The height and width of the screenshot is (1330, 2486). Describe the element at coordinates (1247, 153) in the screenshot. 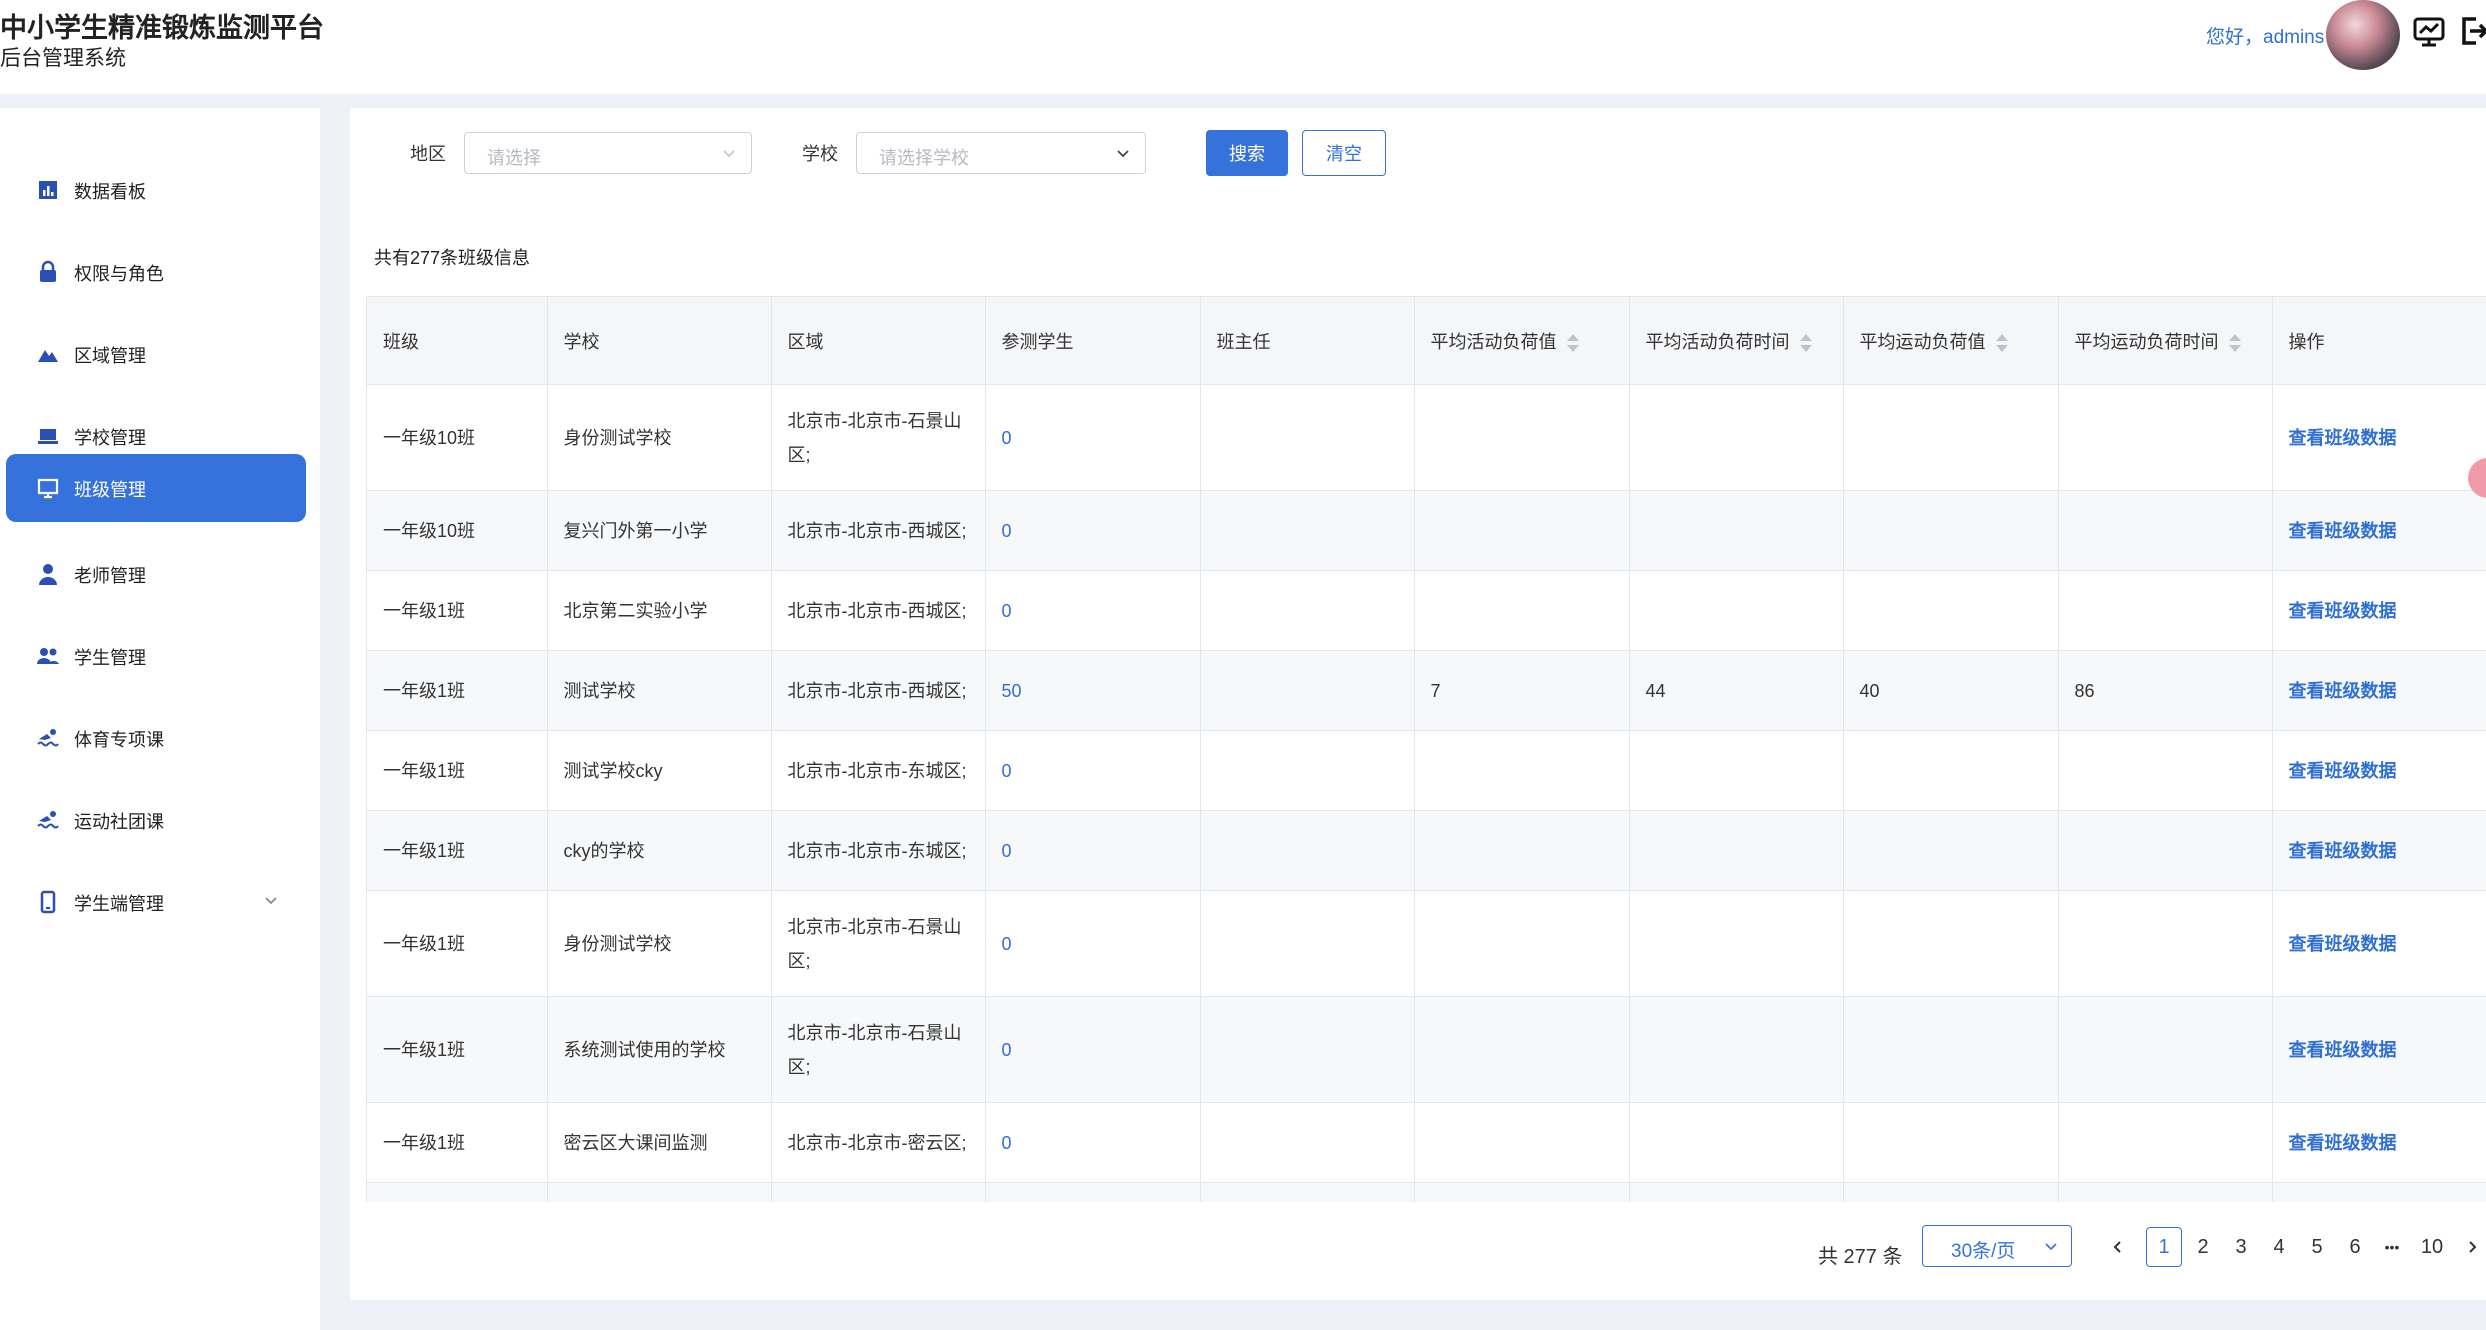

I see `search-button: 搜索` at that location.